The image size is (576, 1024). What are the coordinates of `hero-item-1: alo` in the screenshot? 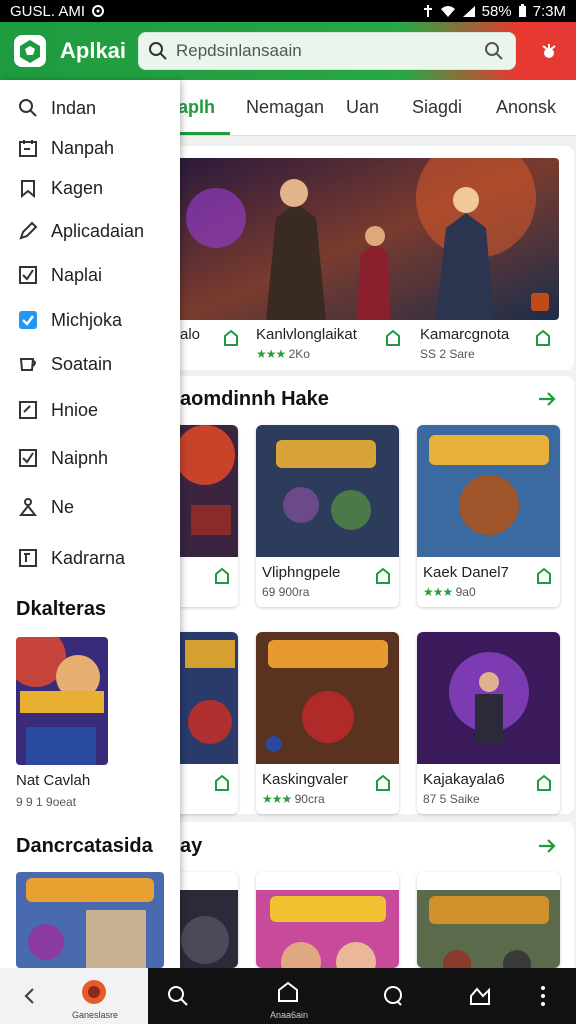 It's located at (190, 334).